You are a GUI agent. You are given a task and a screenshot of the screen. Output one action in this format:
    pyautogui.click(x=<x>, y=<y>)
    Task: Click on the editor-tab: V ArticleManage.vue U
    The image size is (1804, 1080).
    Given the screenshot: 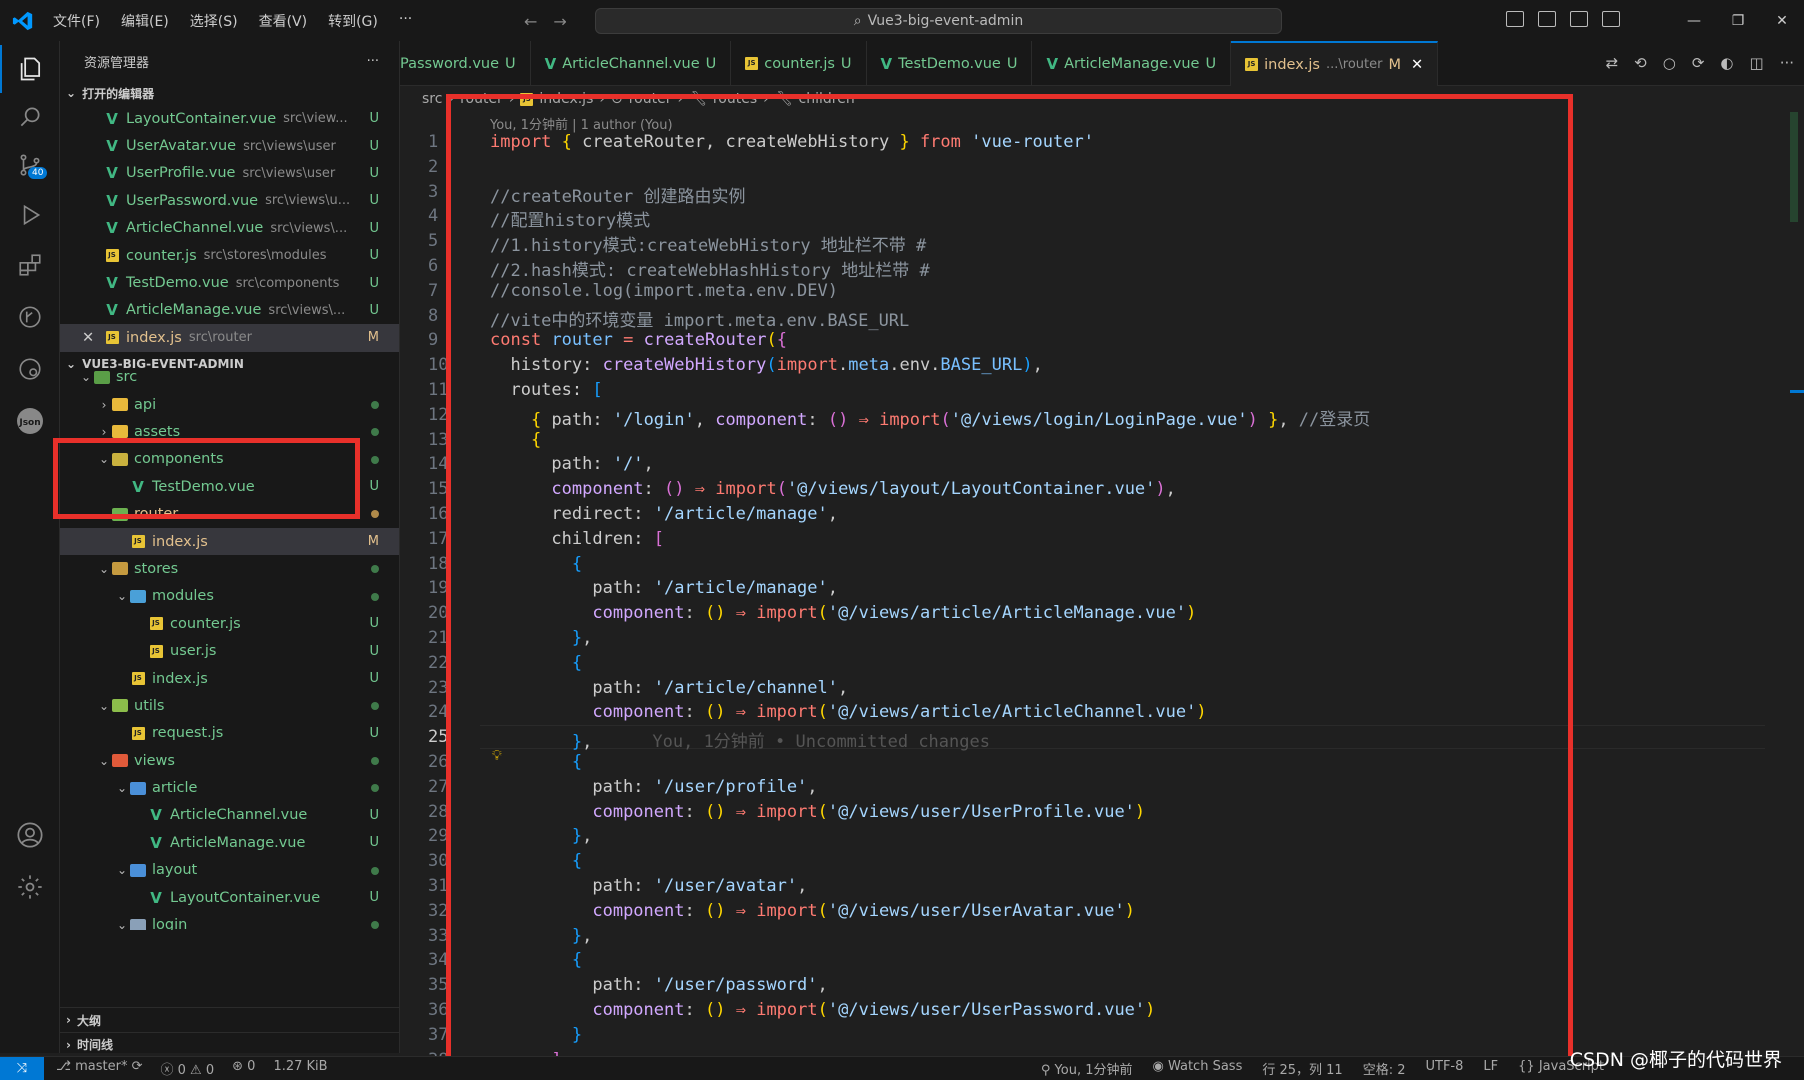 What is the action you would take?
    pyautogui.click(x=1132, y=63)
    